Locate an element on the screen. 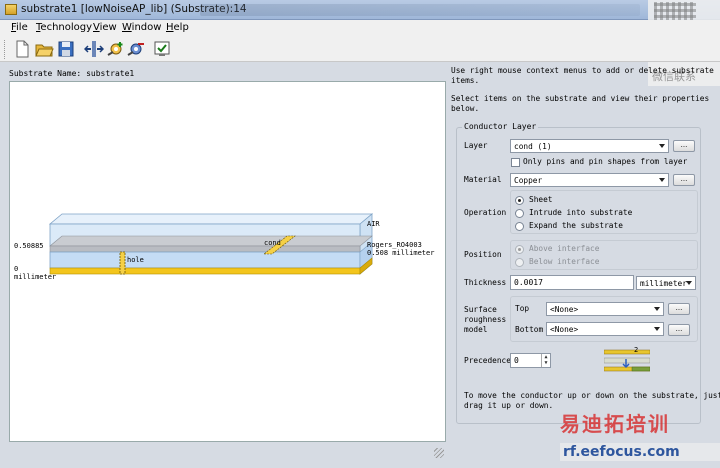 This screenshot has width=720, height=468. insert-layer-icon is located at coordinates (94, 49).